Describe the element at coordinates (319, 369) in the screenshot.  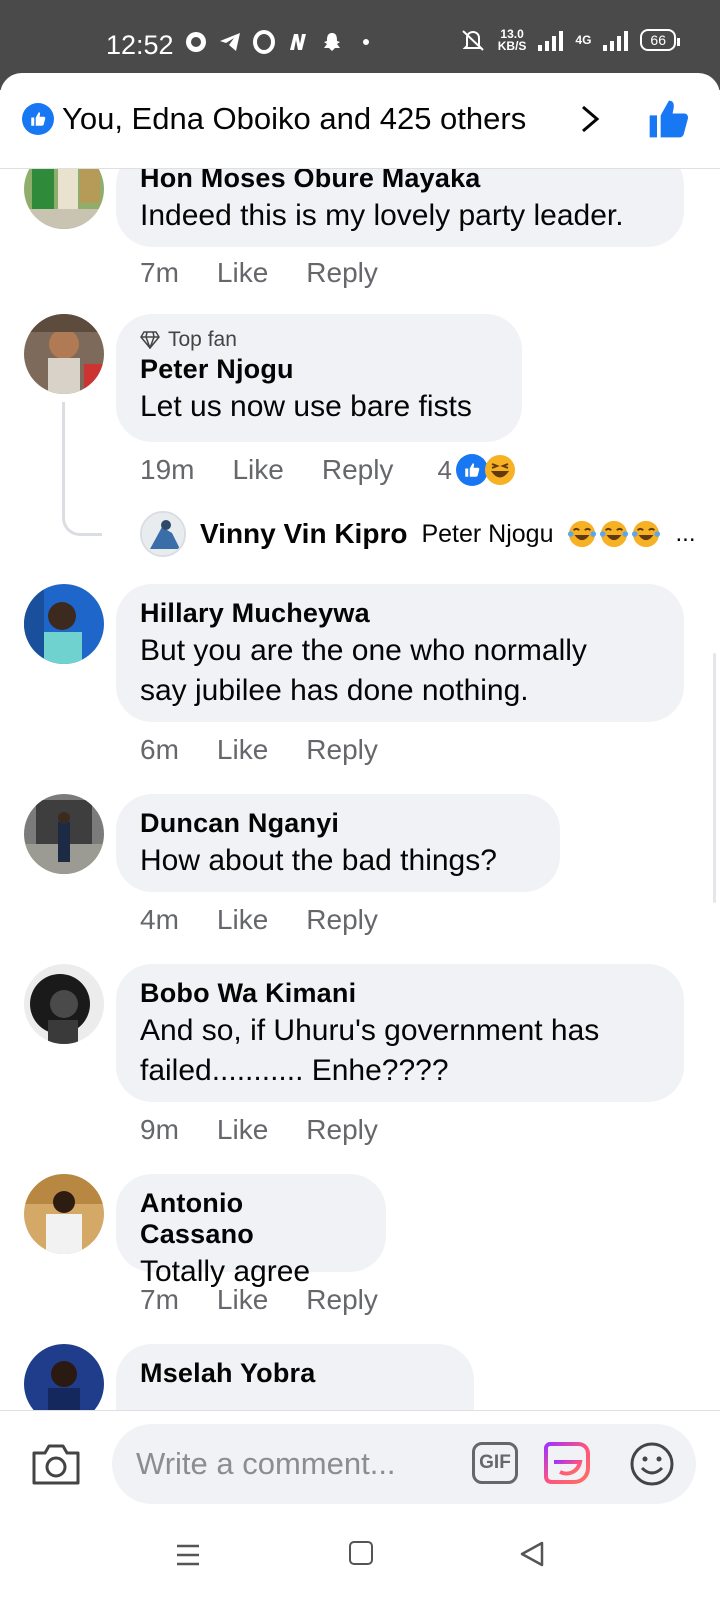
I see `commenter-name: Peter Njogu` at that location.